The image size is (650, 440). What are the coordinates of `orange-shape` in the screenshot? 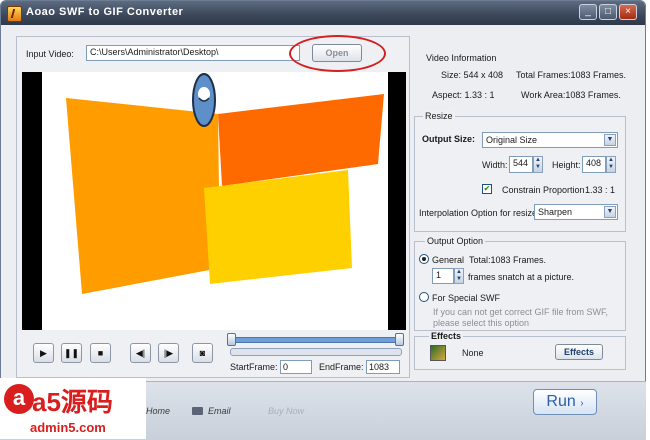 It's located at (143, 196).